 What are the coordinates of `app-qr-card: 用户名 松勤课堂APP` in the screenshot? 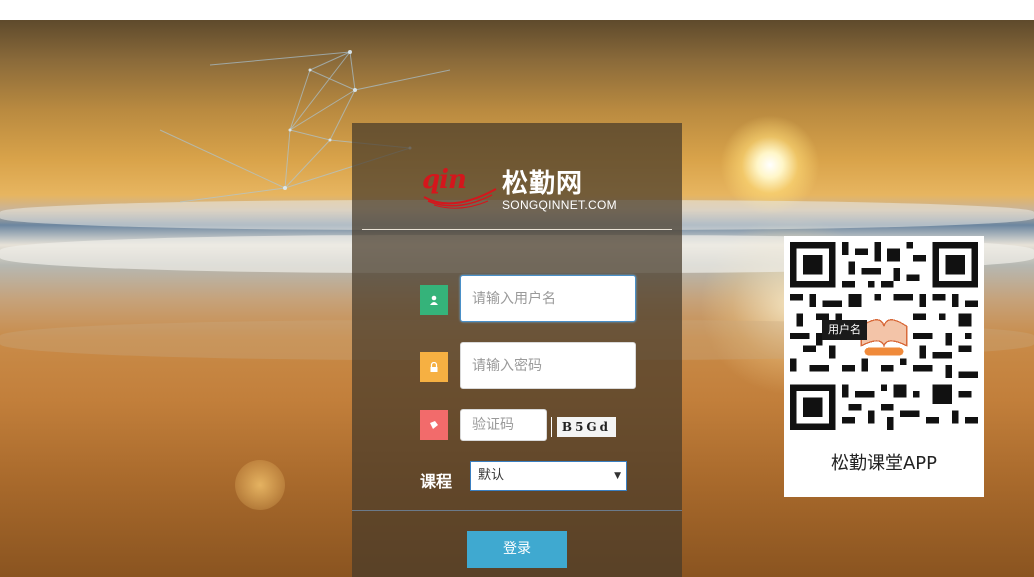 It's located at (884, 366).